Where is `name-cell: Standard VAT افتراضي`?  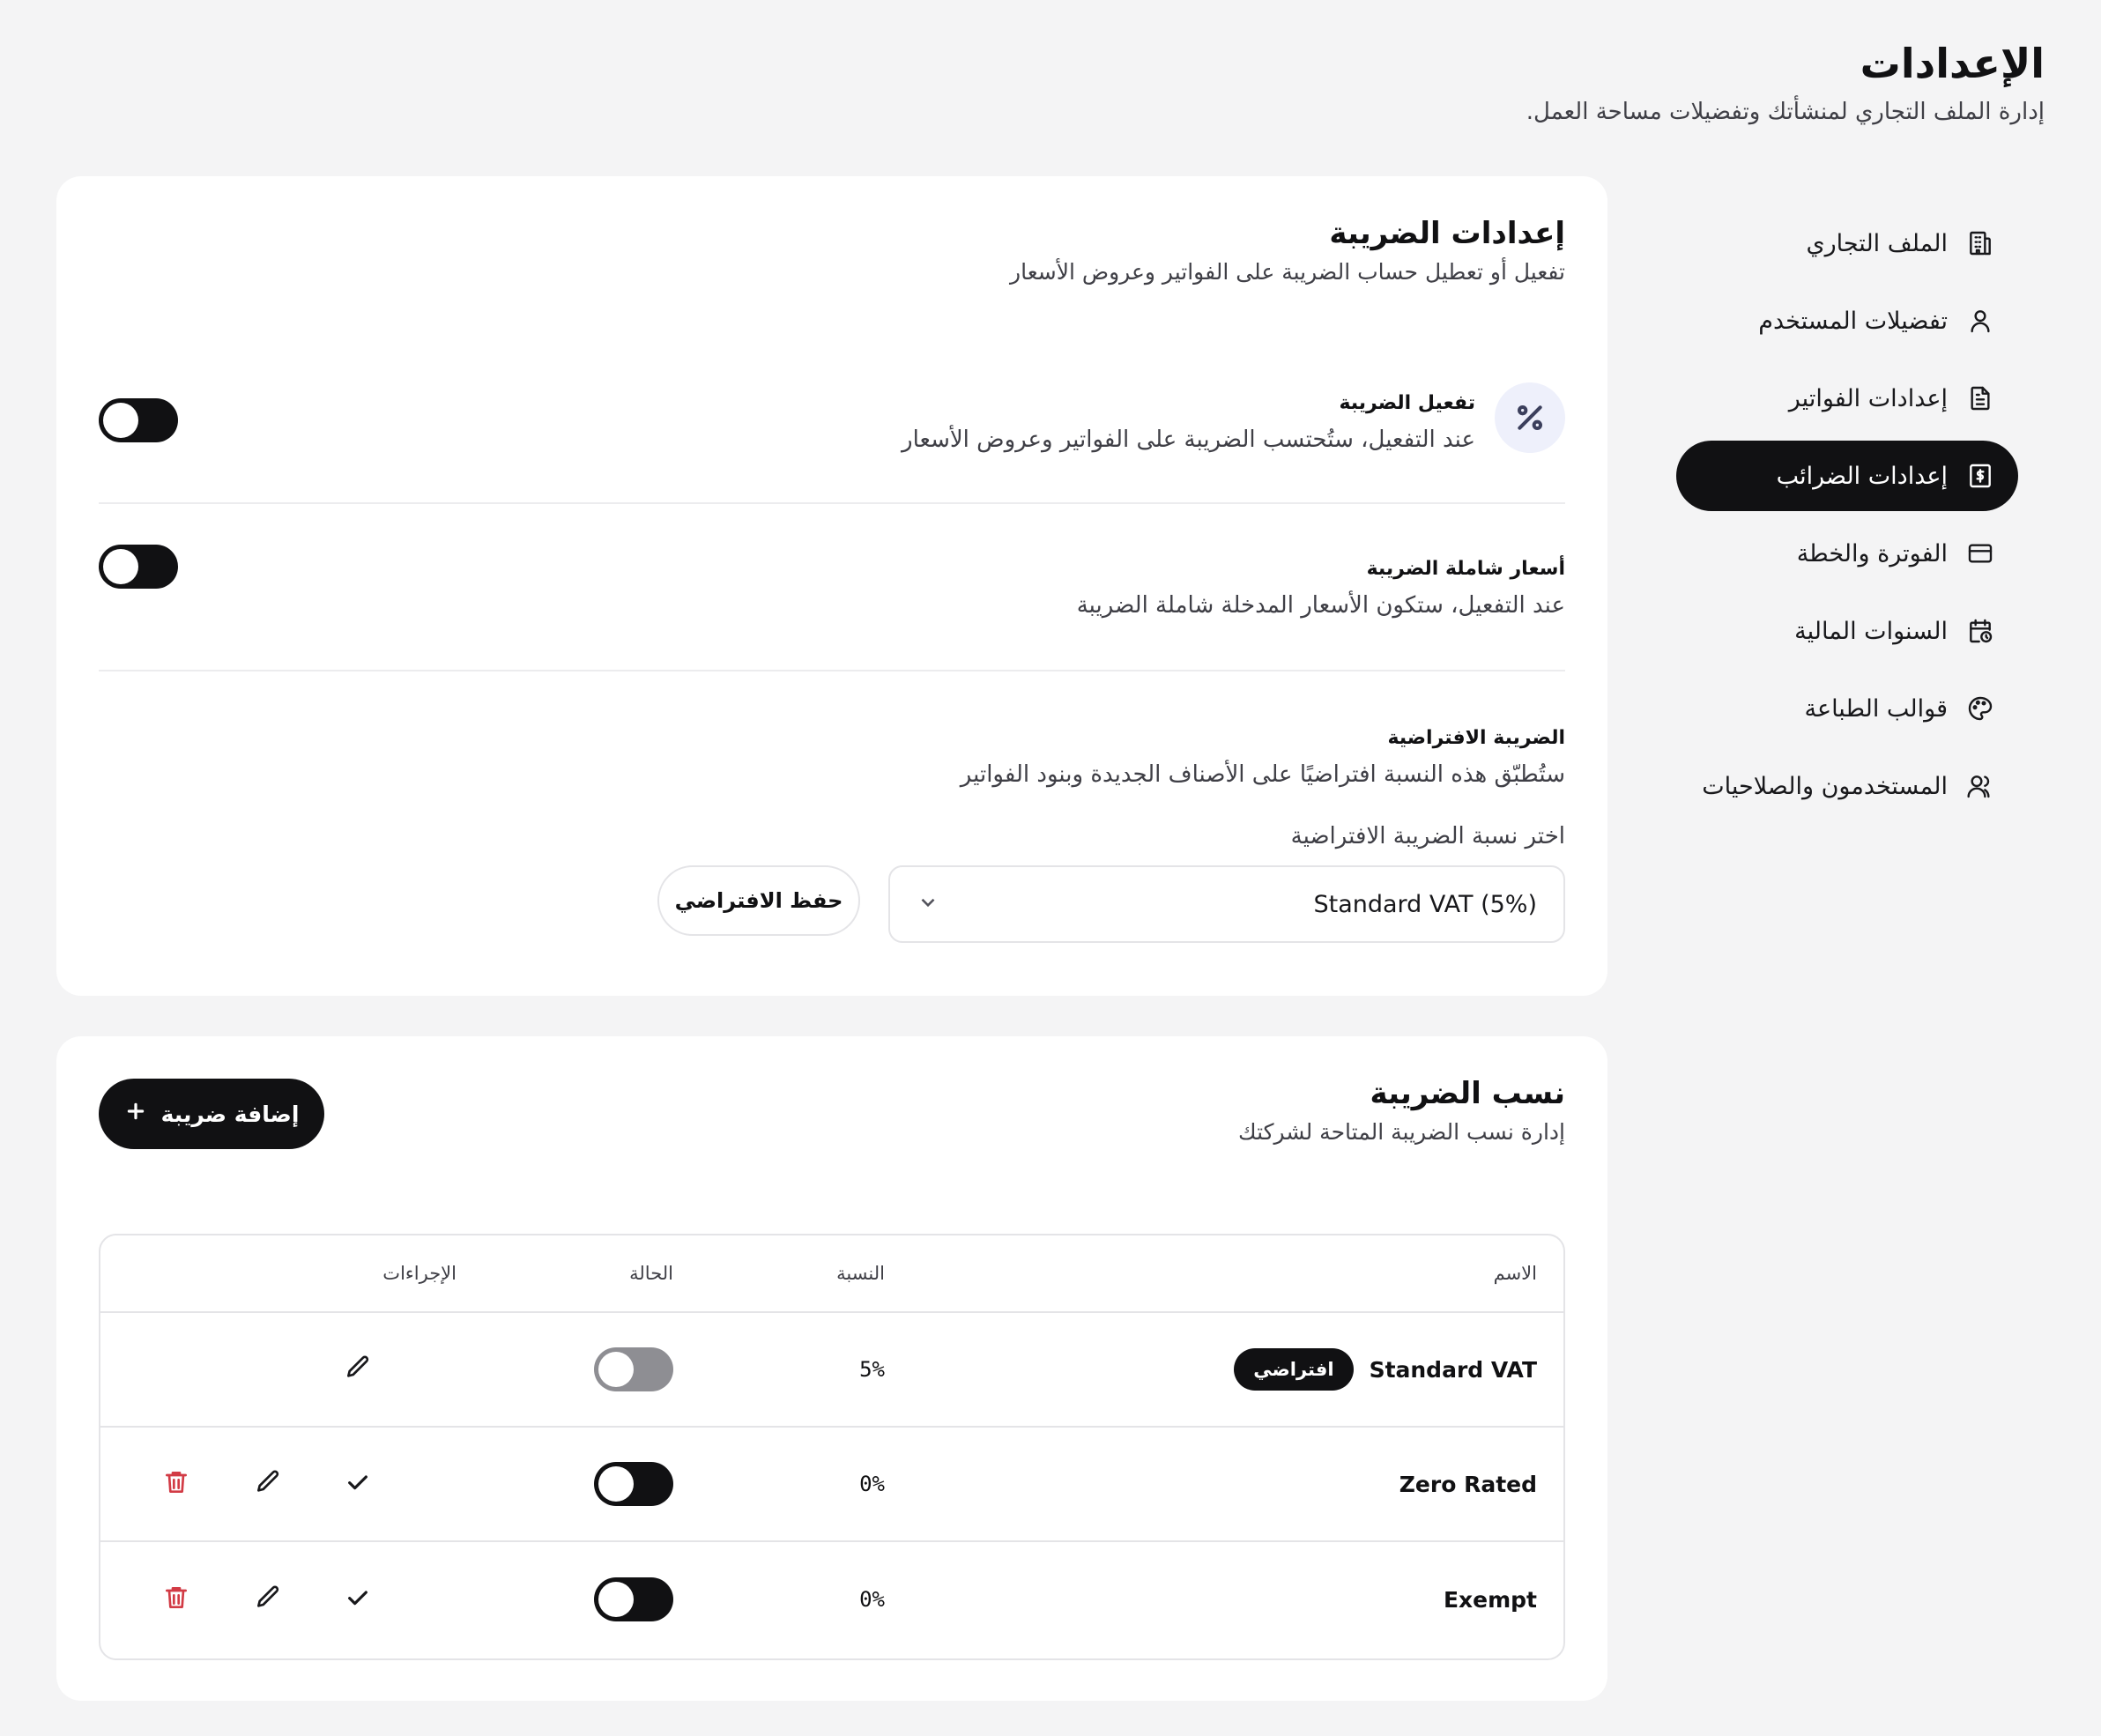
name-cell: Standard VAT افتراضي is located at coordinates (1385, 1369).